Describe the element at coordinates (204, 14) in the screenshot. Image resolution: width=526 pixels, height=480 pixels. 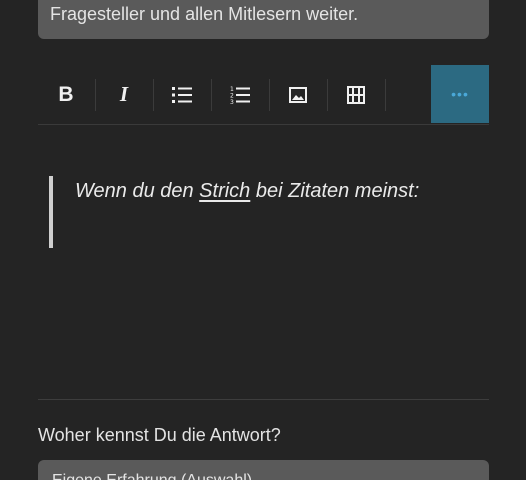
I see `hint-text: Fragesteller und allen Mitlesern weiter.` at that location.